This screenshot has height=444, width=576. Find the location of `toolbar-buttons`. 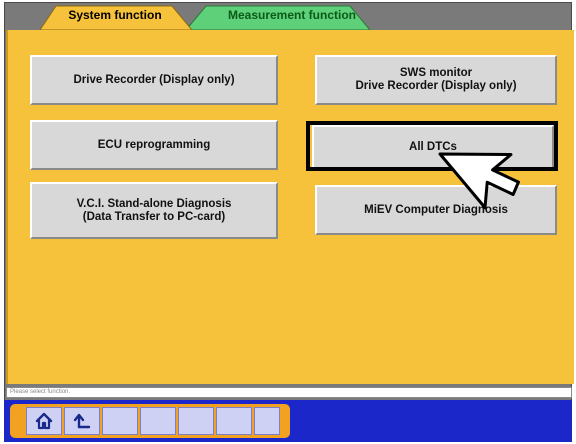

toolbar-buttons is located at coordinates (150, 421).